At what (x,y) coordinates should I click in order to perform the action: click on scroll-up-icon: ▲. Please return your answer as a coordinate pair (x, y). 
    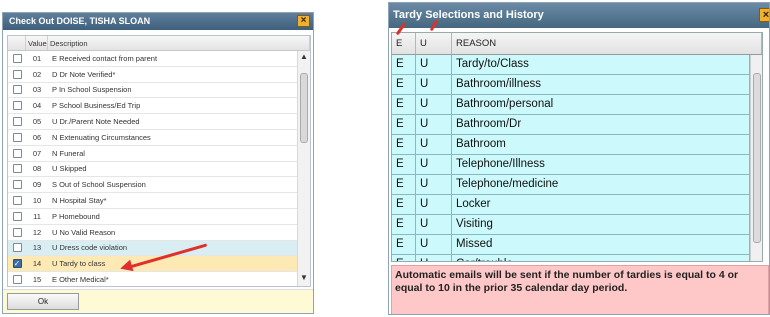
    Looking at the image, I should click on (304, 58).